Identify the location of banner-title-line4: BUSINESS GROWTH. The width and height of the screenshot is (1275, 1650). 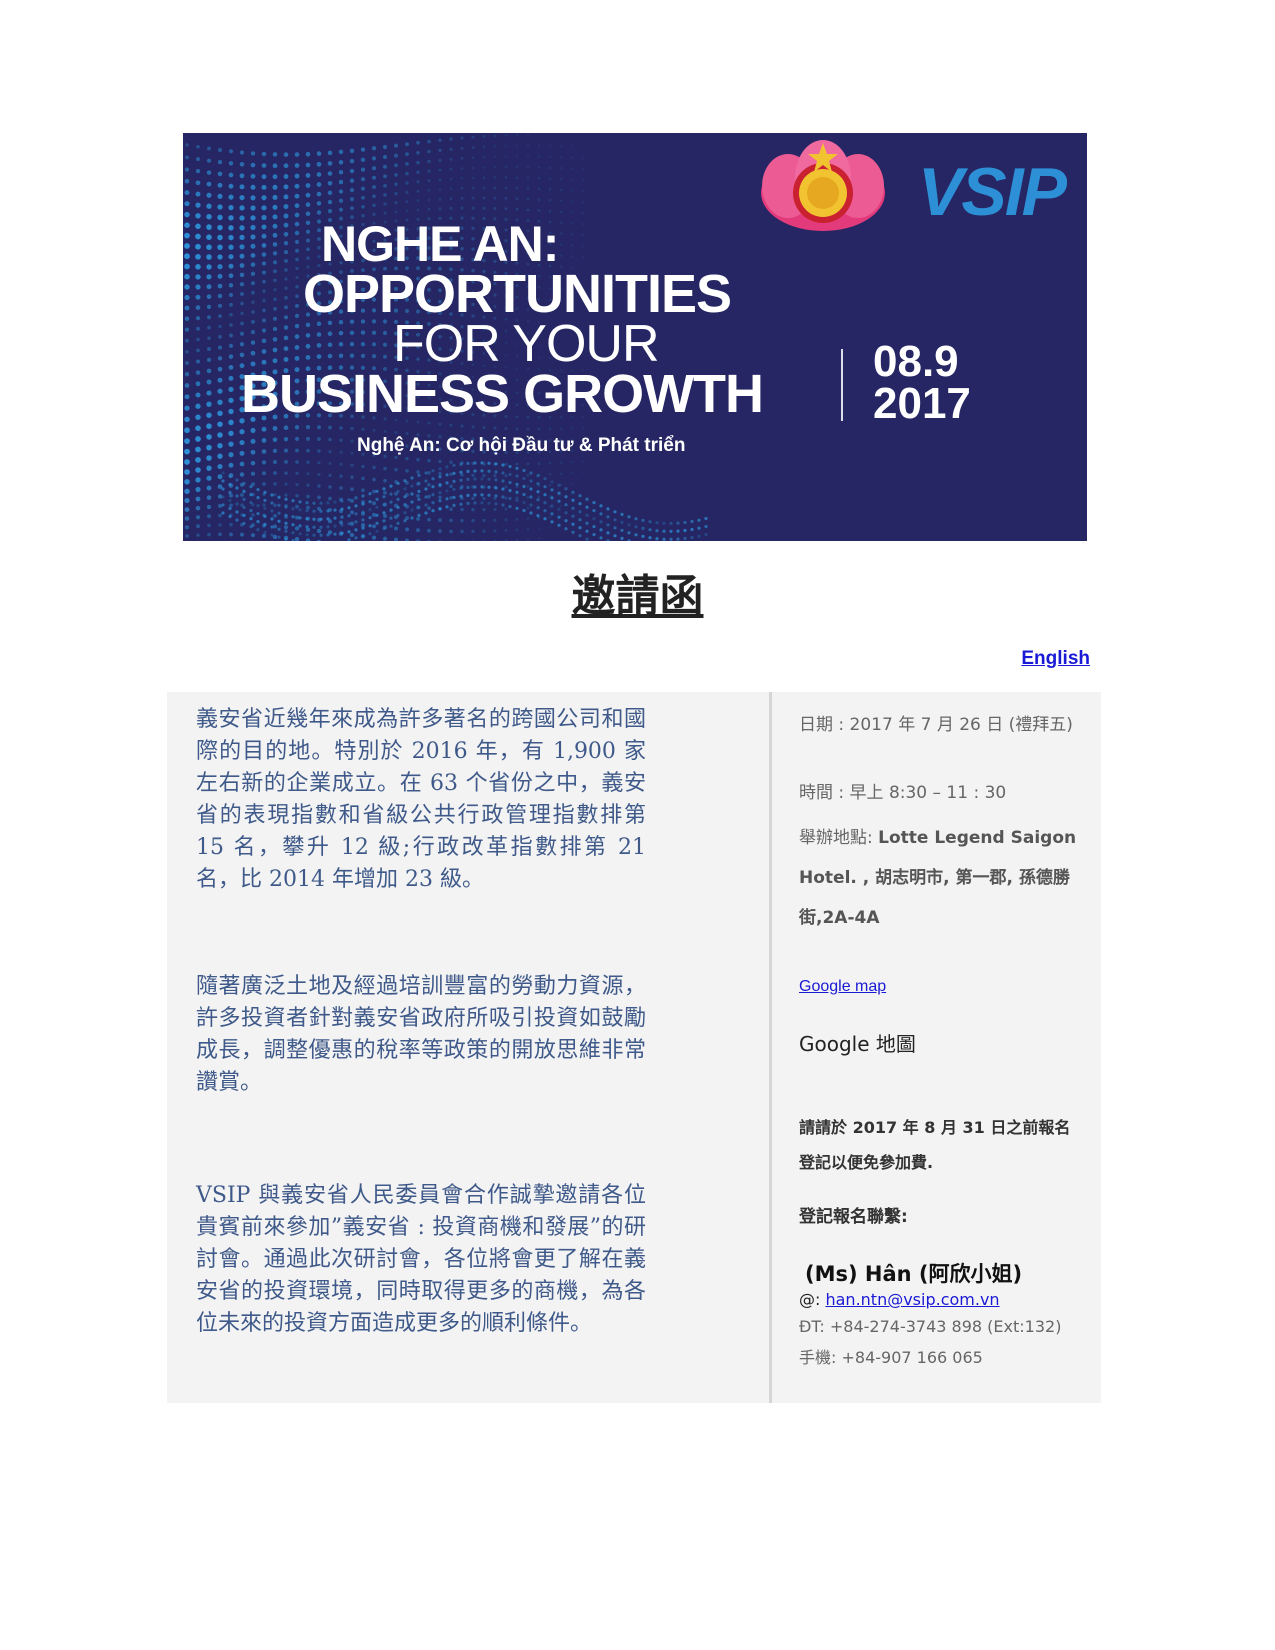
(502, 394).